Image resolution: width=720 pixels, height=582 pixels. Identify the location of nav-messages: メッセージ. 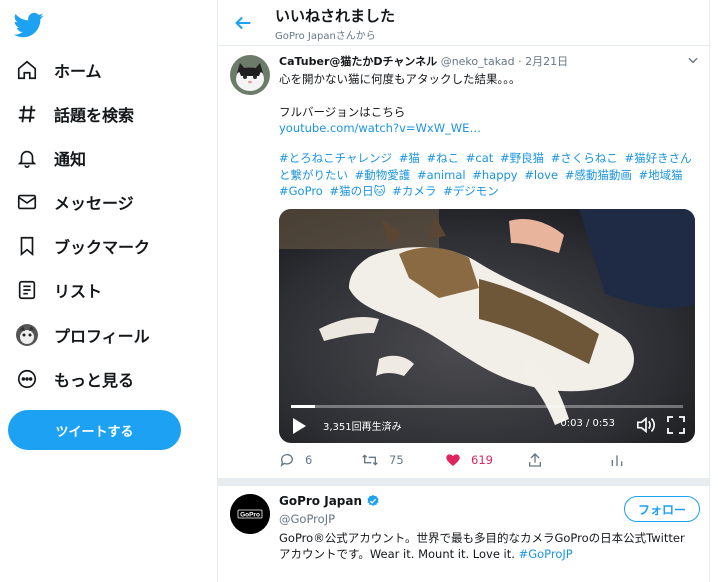
(74, 202).